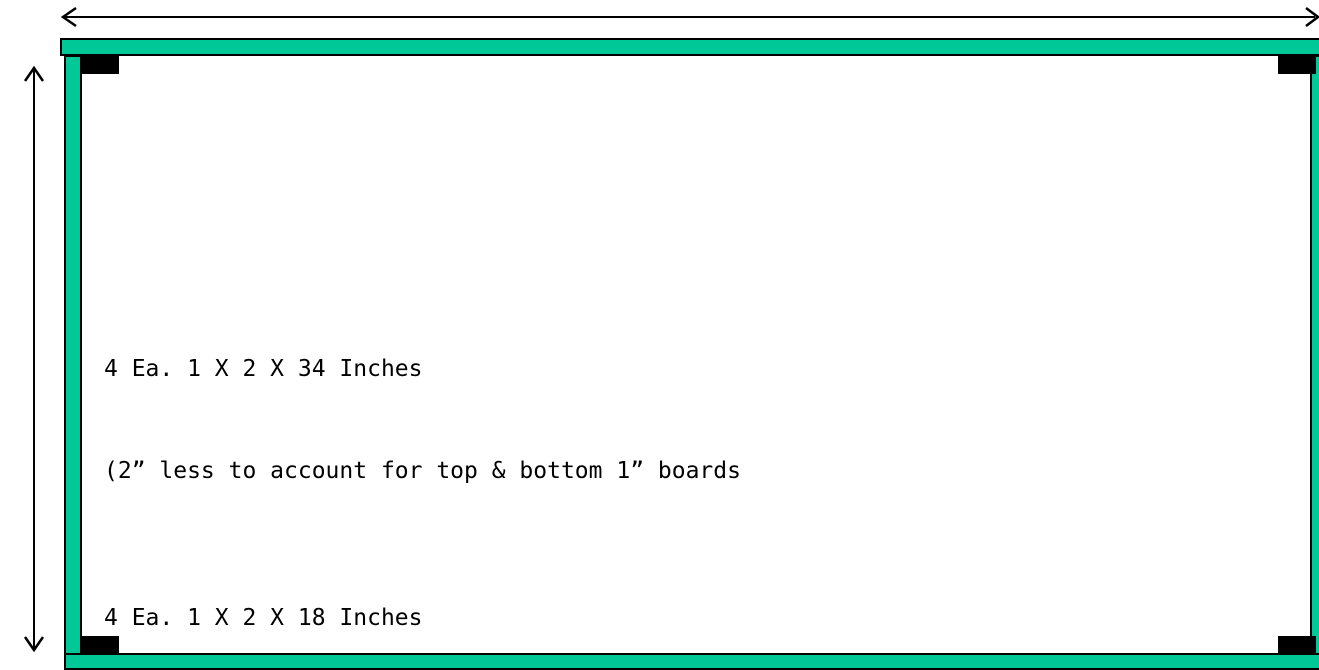  I want to click on vertical-boards-label-line1: 4 Ea. 1 X 2 X 34 Inches, so click(263, 369).